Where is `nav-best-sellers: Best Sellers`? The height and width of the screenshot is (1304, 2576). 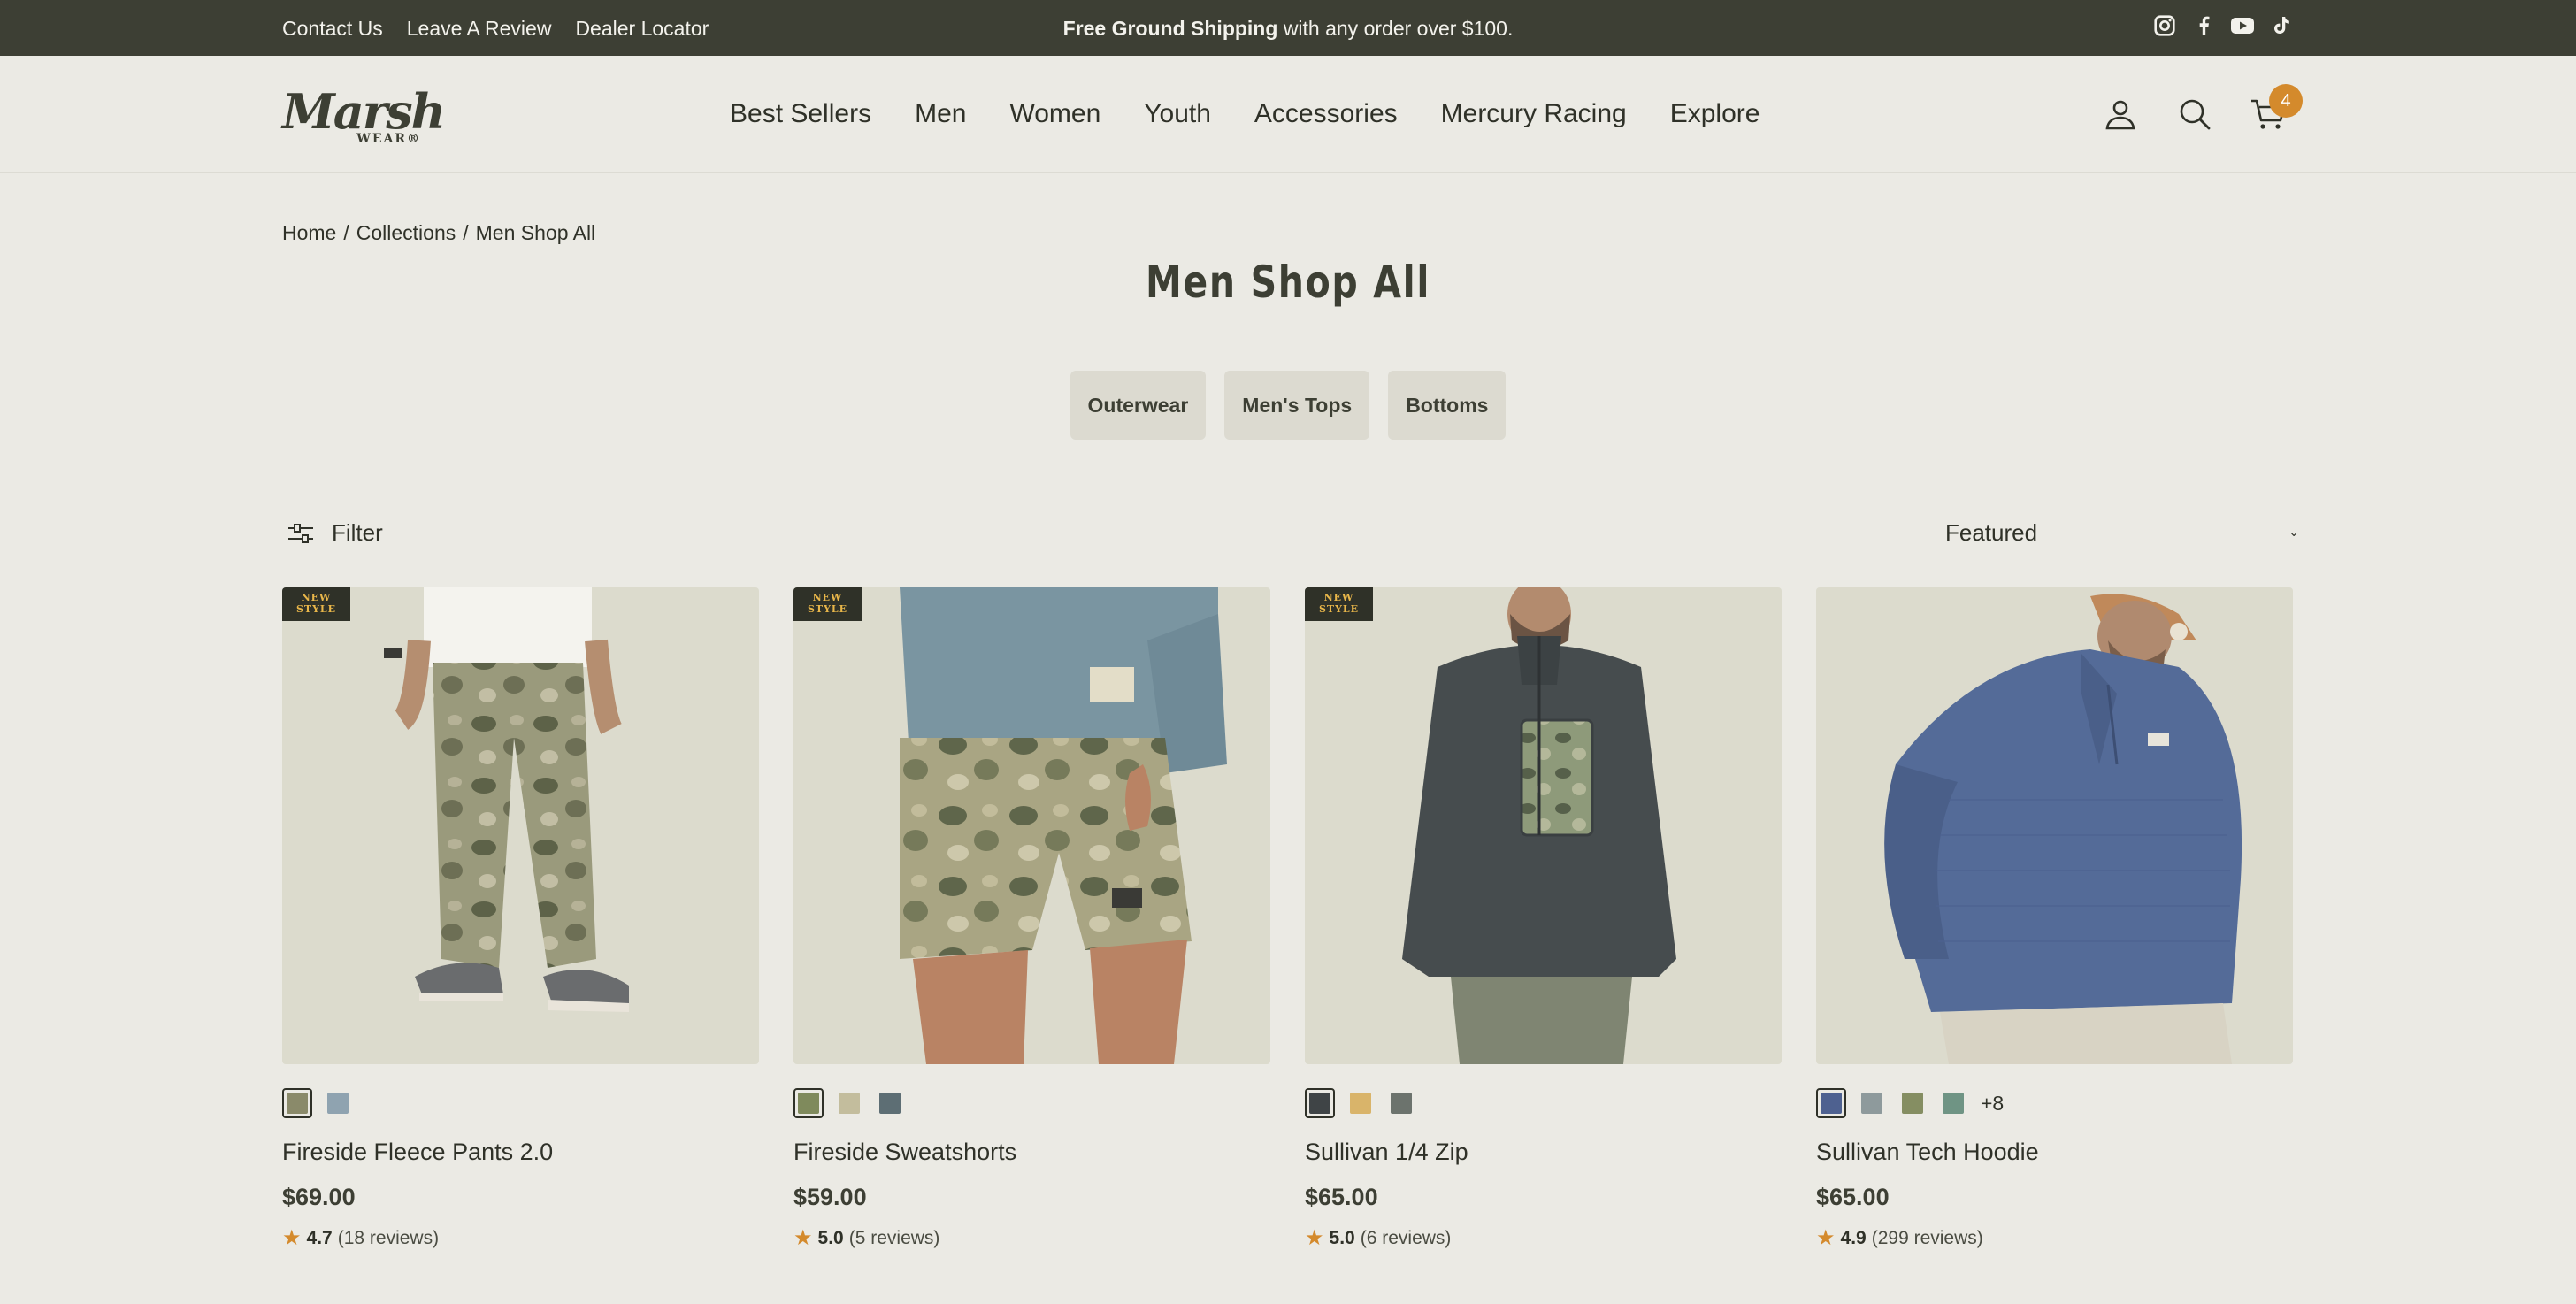 nav-best-sellers: Best Sellers is located at coordinates (800, 114).